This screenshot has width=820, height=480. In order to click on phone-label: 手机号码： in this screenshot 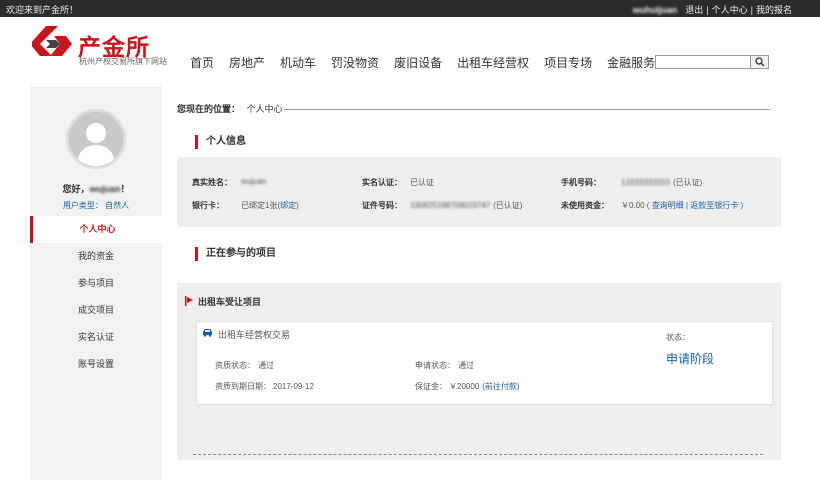, I will do `click(581, 182)`.